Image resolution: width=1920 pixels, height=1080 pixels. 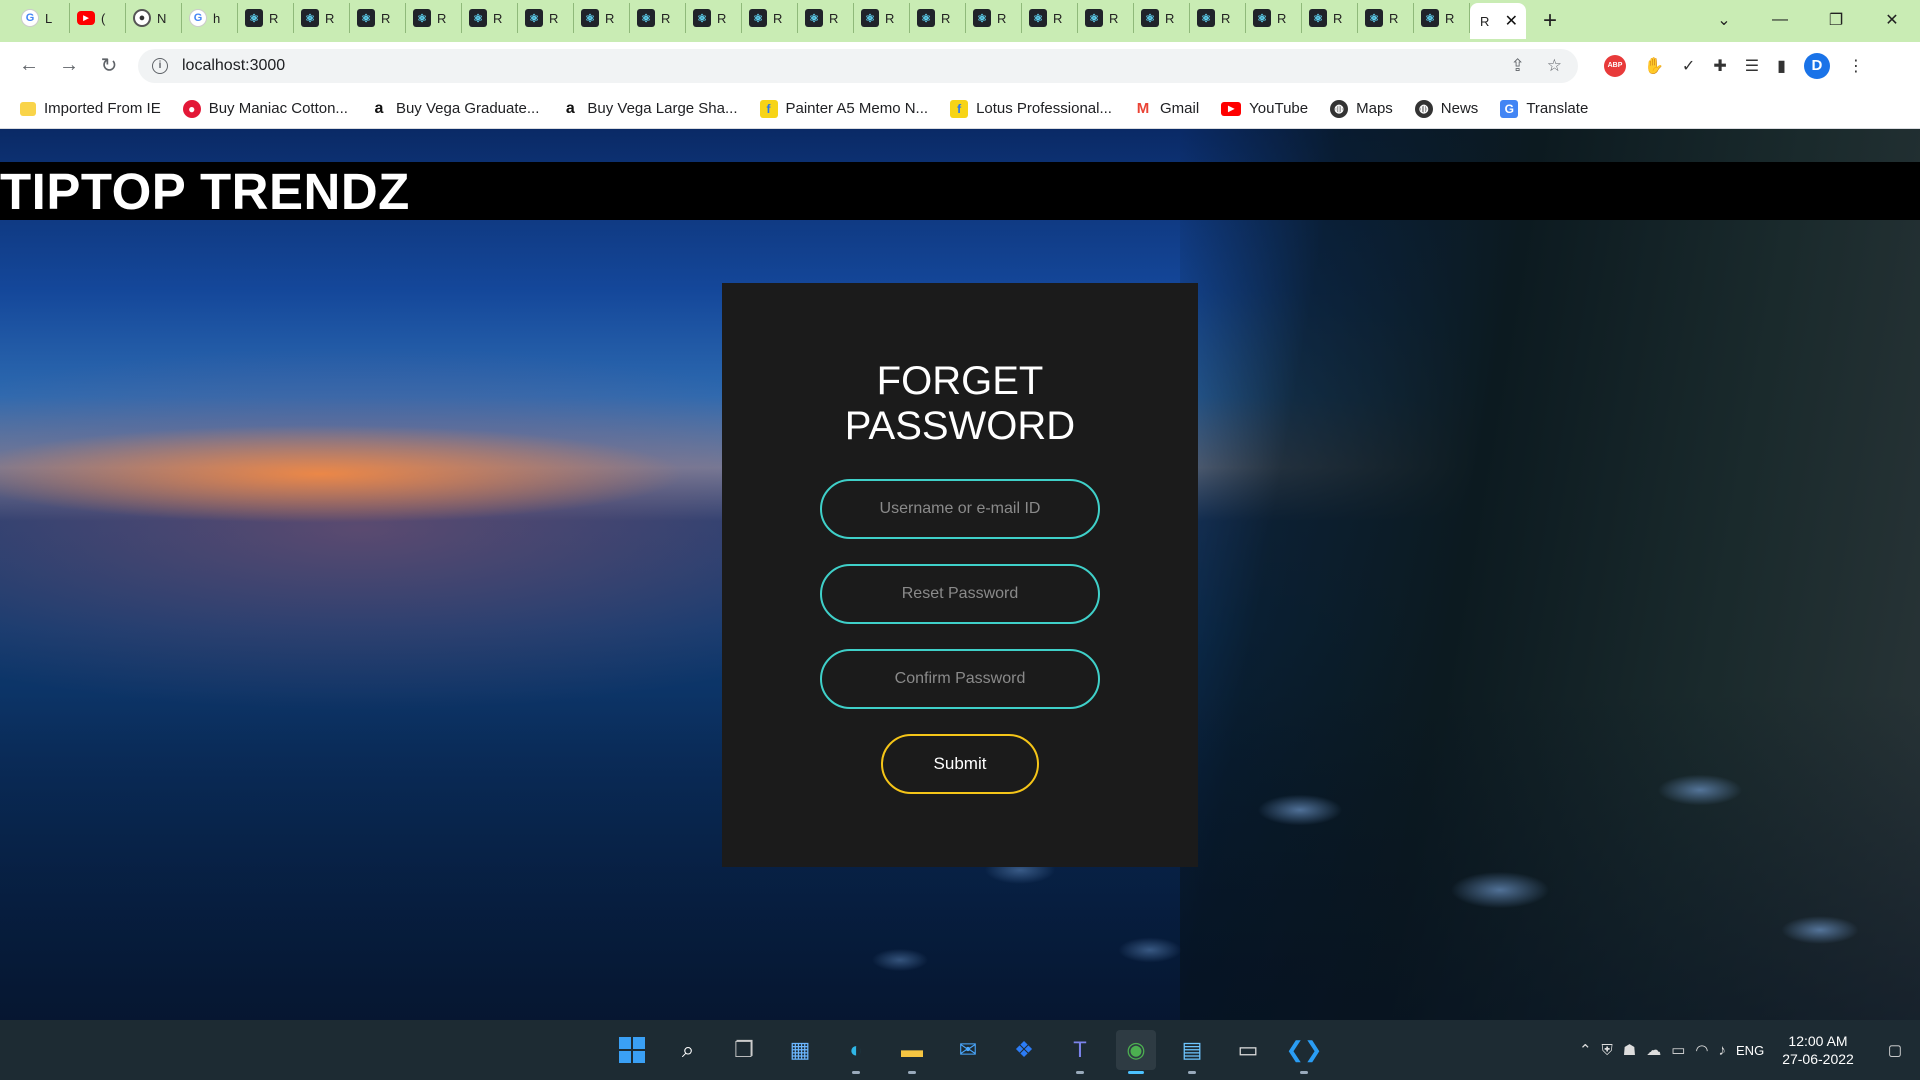 I want to click on address-bar: i localhost:3000 ⇪ ☆, so click(x=858, y=65).